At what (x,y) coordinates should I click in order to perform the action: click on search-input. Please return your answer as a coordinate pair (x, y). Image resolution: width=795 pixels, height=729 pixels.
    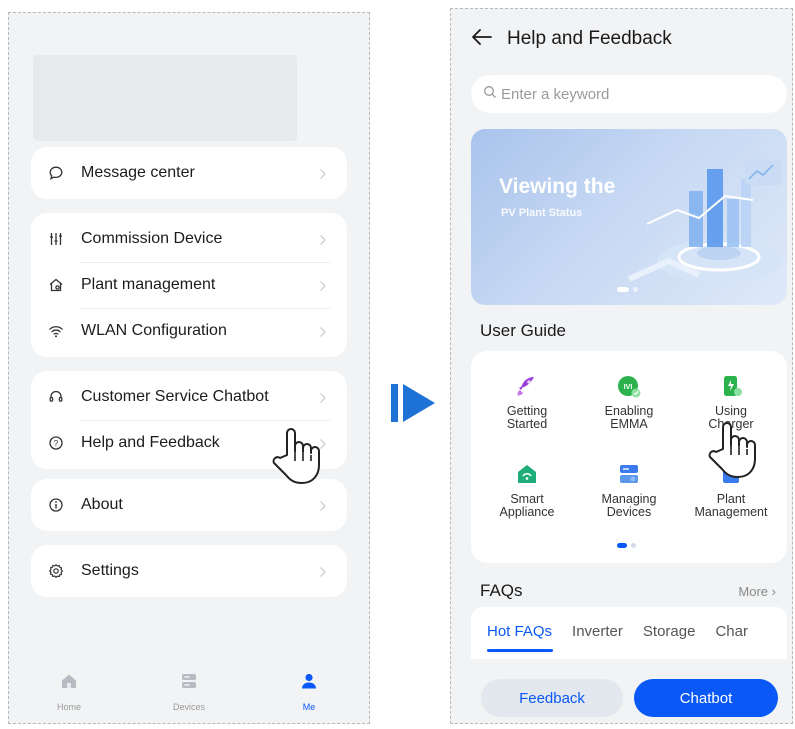
    Looking at the image, I should click on (631, 94).